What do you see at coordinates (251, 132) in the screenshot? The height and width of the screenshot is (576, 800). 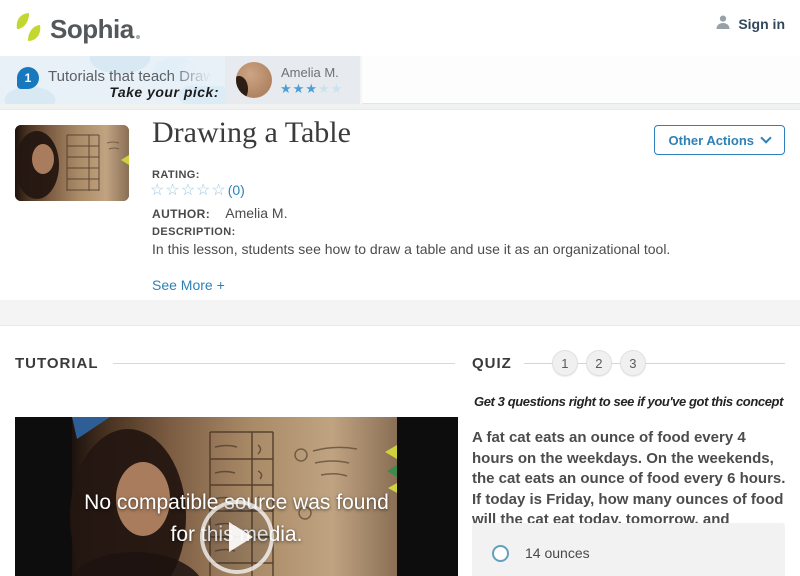 I see `page-title: Drawing a Table` at bounding box center [251, 132].